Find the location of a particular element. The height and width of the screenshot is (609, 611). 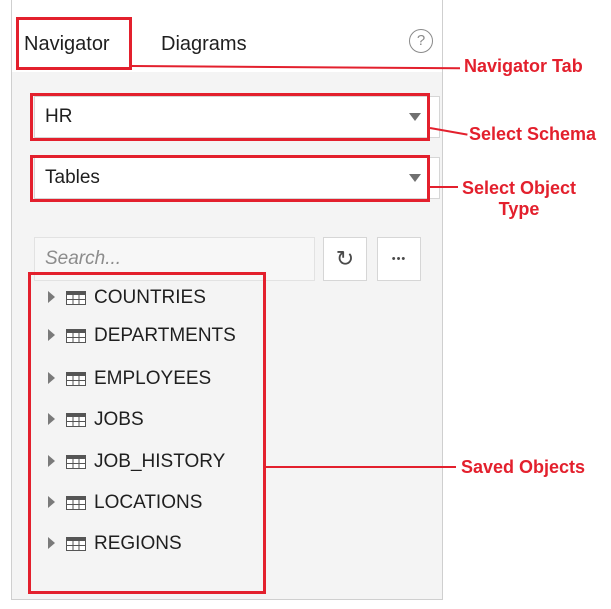

callout-select-object-type-line1: Select Object is located at coordinates (519, 188).